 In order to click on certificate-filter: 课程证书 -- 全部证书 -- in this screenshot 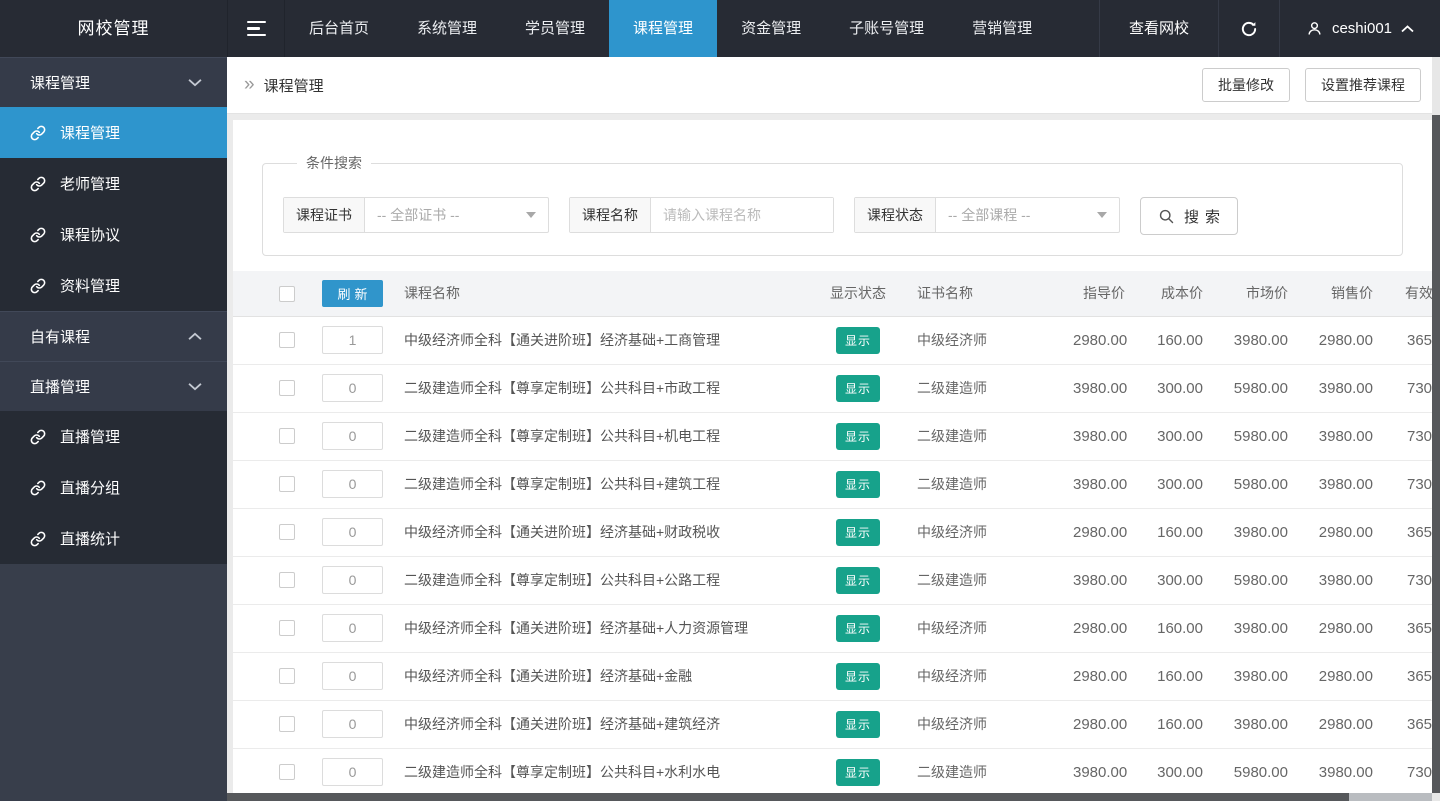, I will do `click(416, 215)`.